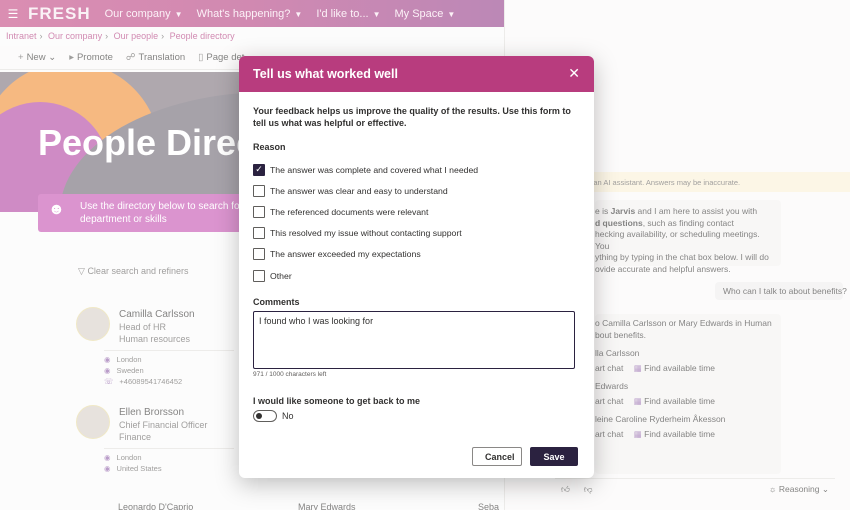 The width and height of the screenshot is (850, 510). Describe the element at coordinates (416, 74) in the screenshot. I see `dialog-header: Tell us what worked well ✕` at that location.